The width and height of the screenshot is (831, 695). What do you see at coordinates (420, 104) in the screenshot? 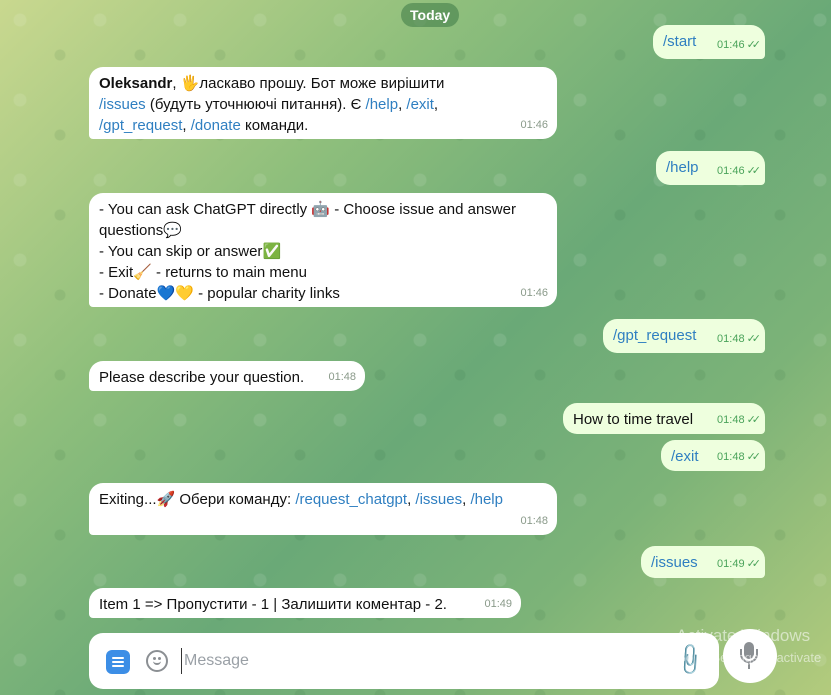
I see `command-link-exit: /exit` at bounding box center [420, 104].